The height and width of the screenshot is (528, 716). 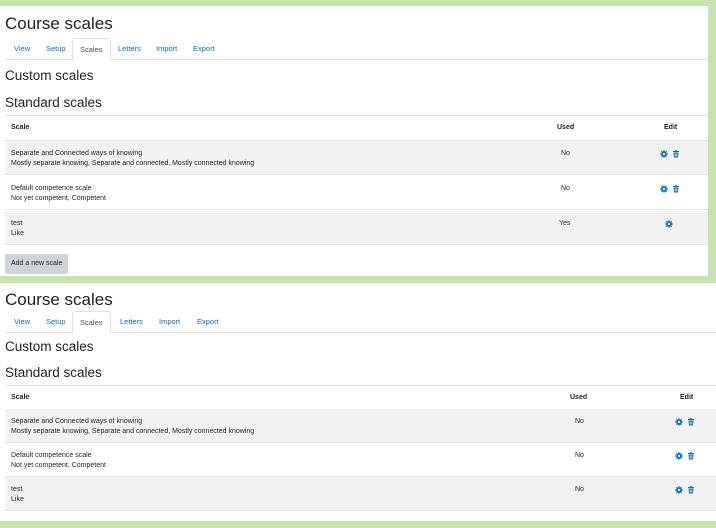 I want to click on used-value: Yes, so click(x=565, y=223).